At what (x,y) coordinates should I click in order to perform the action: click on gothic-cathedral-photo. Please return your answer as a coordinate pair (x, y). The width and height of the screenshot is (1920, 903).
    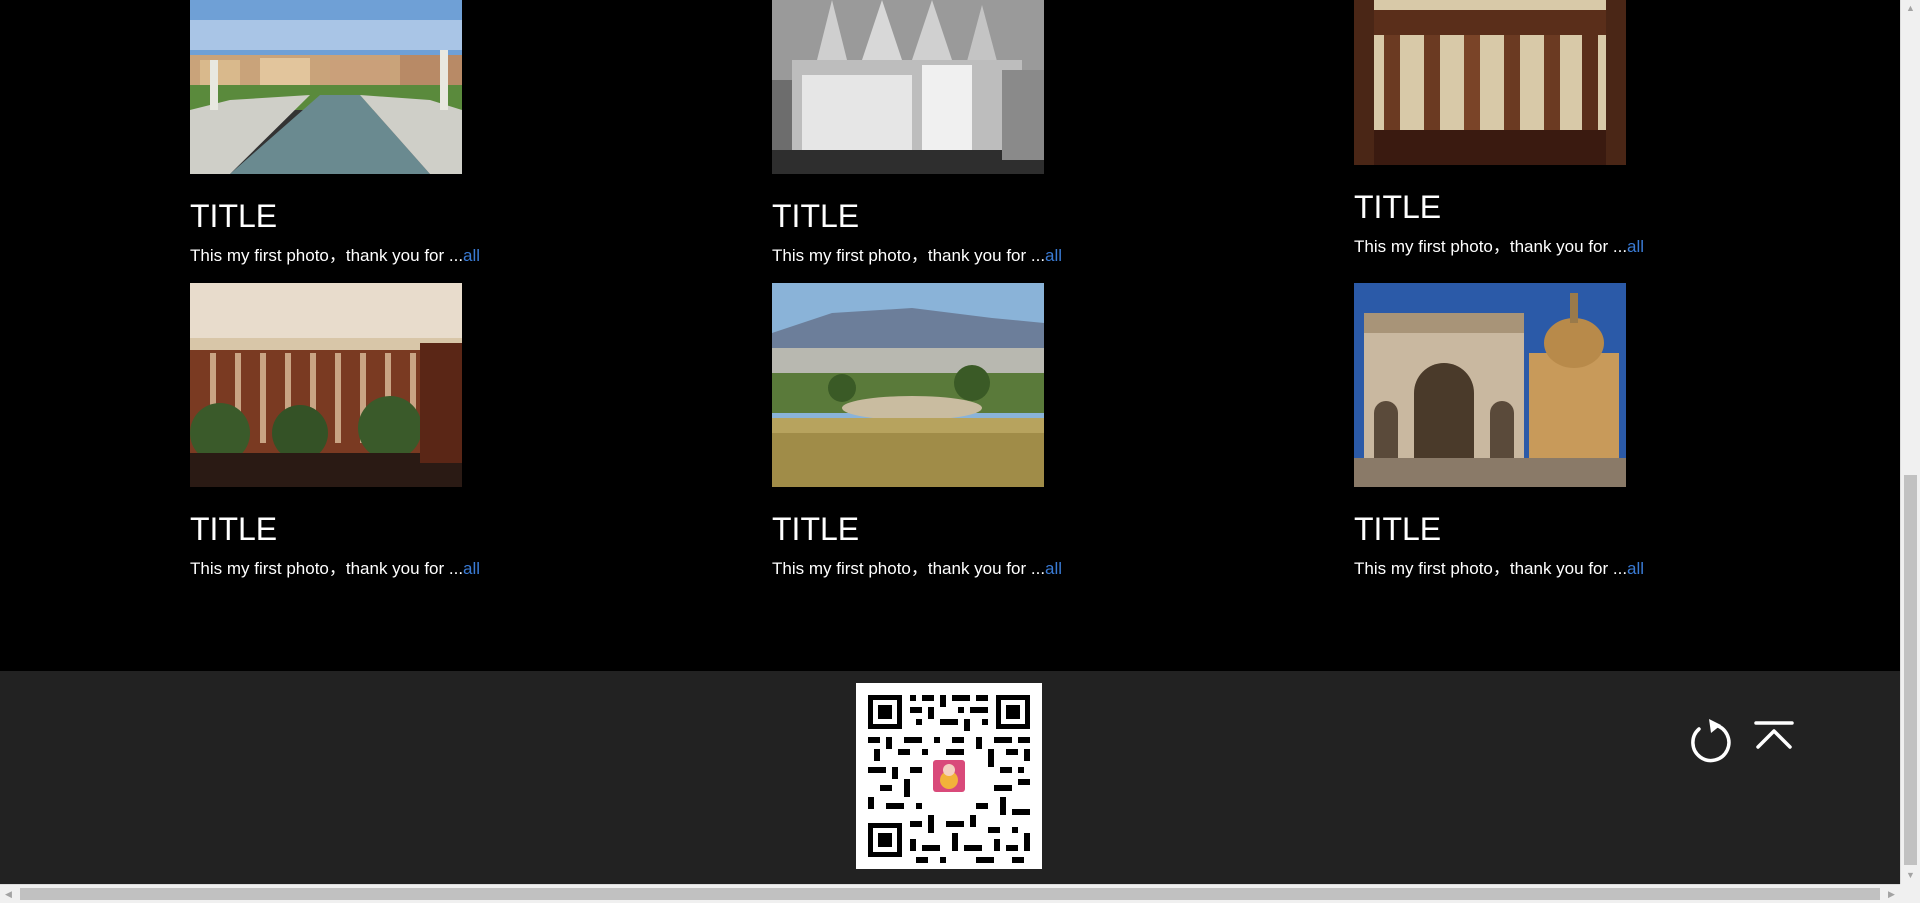
    Looking at the image, I should click on (908, 87).